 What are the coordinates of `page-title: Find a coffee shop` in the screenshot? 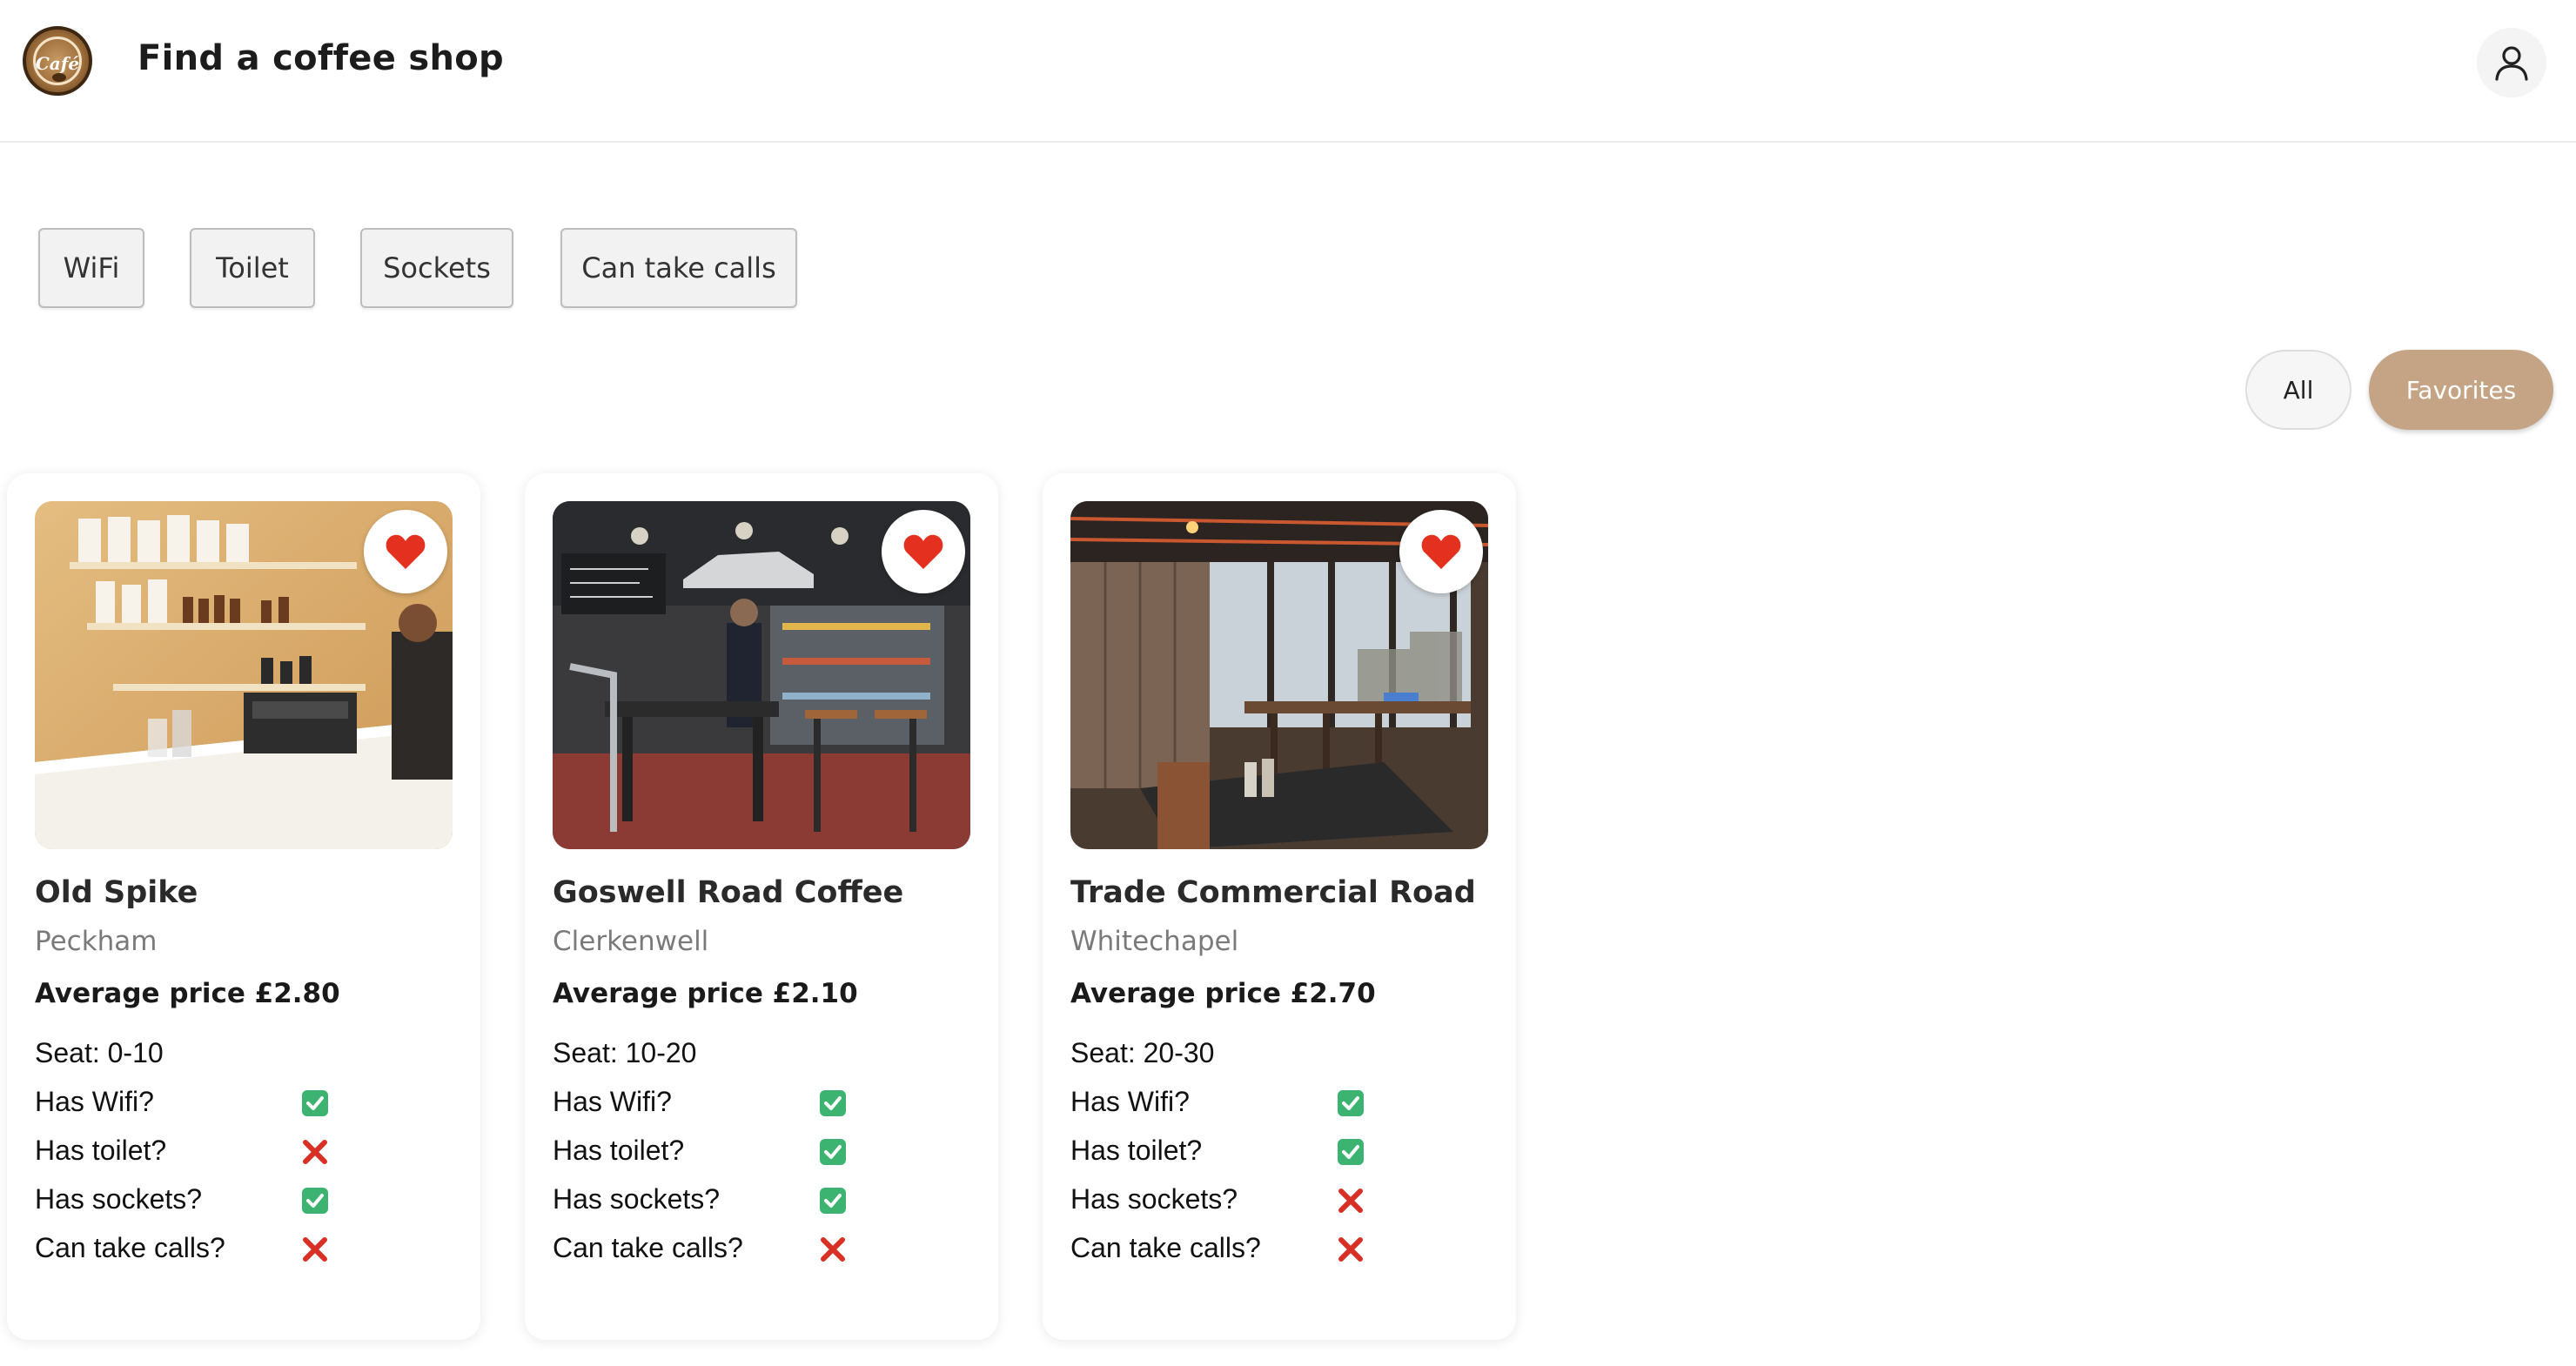 It's located at (321, 58).